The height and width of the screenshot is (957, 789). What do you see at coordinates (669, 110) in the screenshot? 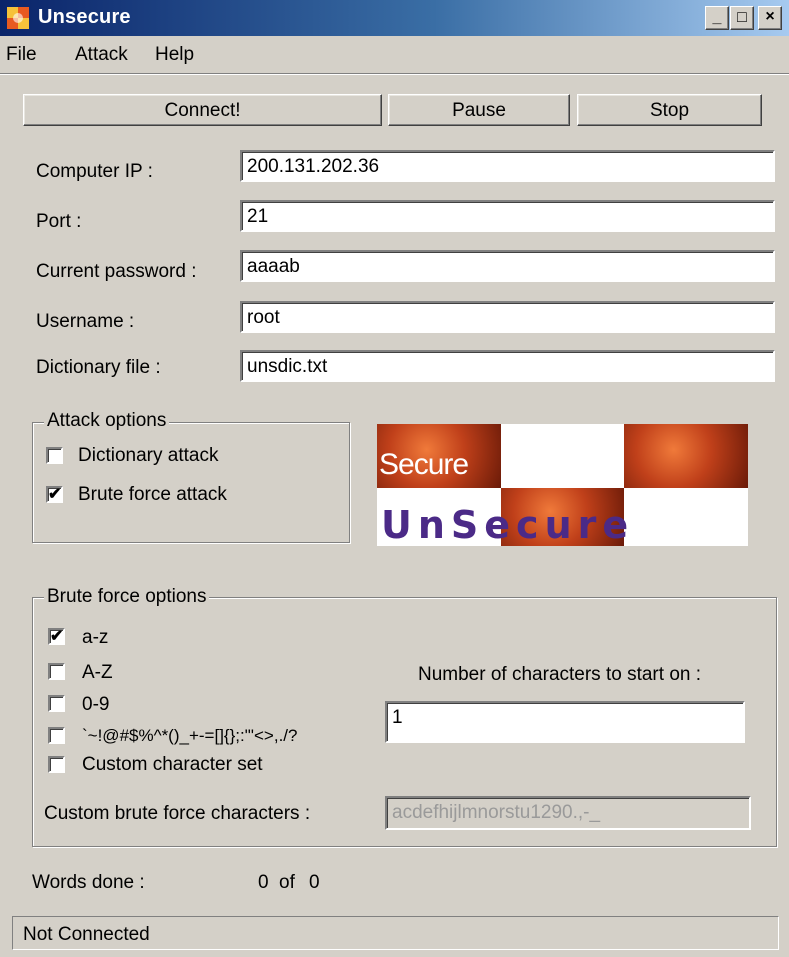
I see `stop-button: Stop` at bounding box center [669, 110].